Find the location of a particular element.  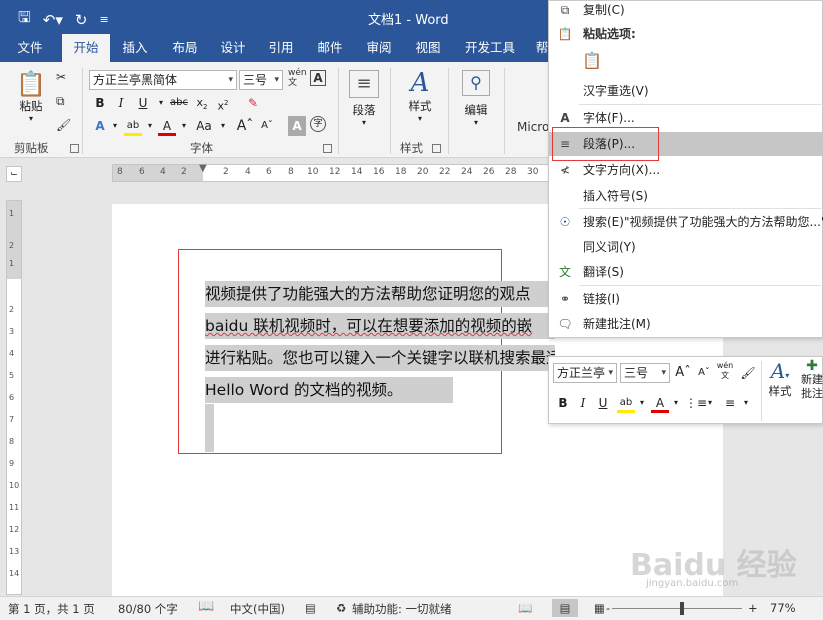

character-border-icon: A is located at coordinates (318, 78).